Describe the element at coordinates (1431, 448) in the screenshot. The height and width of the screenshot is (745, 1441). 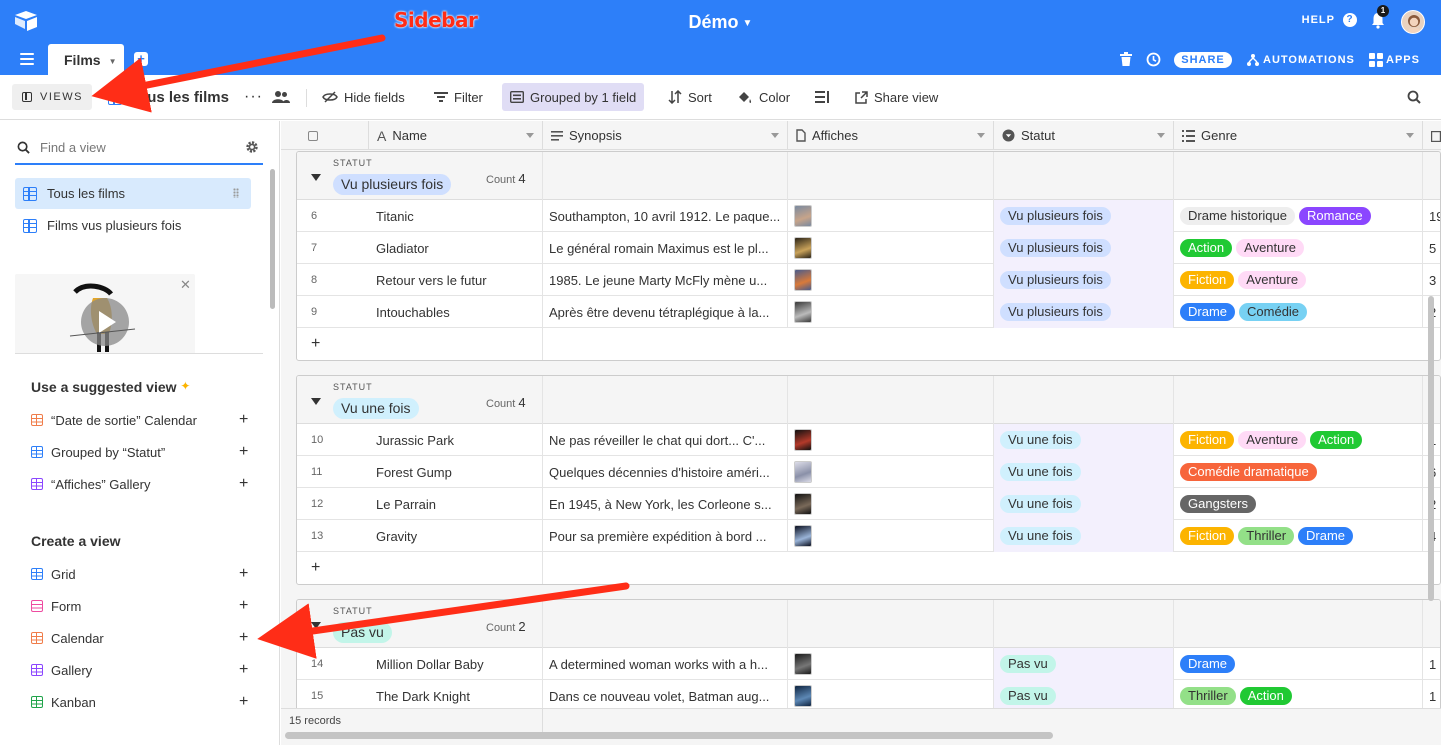
I see `grid-vertical-scrollbar` at that location.